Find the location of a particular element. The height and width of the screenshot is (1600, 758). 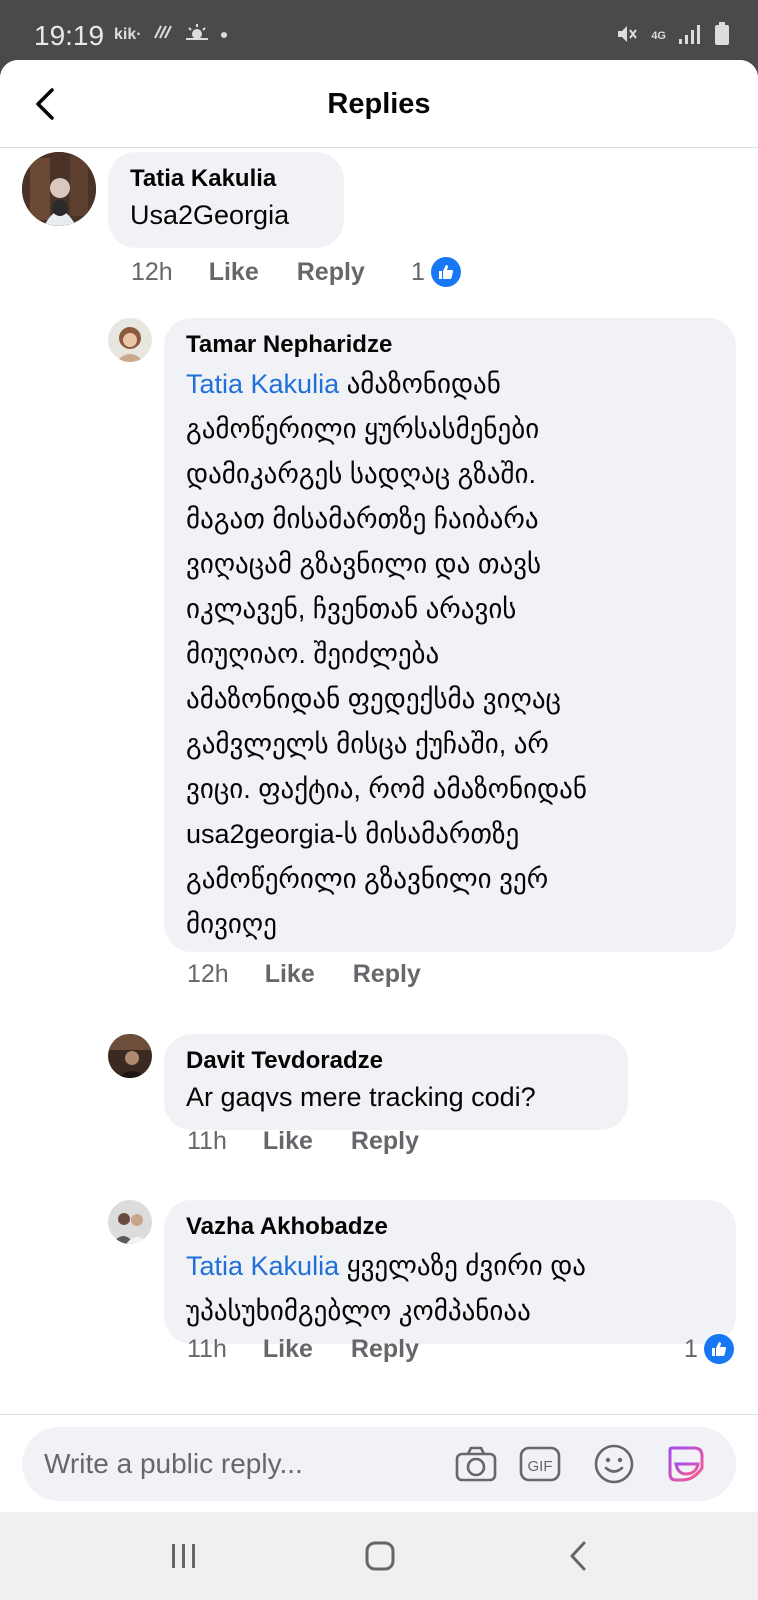

reply-composer-area: GIF is located at coordinates (379, 1463).